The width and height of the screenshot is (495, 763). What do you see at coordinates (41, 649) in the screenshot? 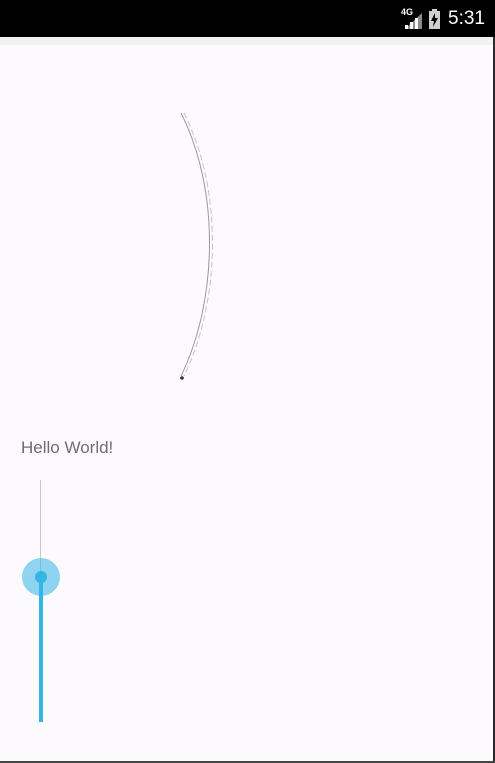
I see `seekbar-progress-fill` at bounding box center [41, 649].